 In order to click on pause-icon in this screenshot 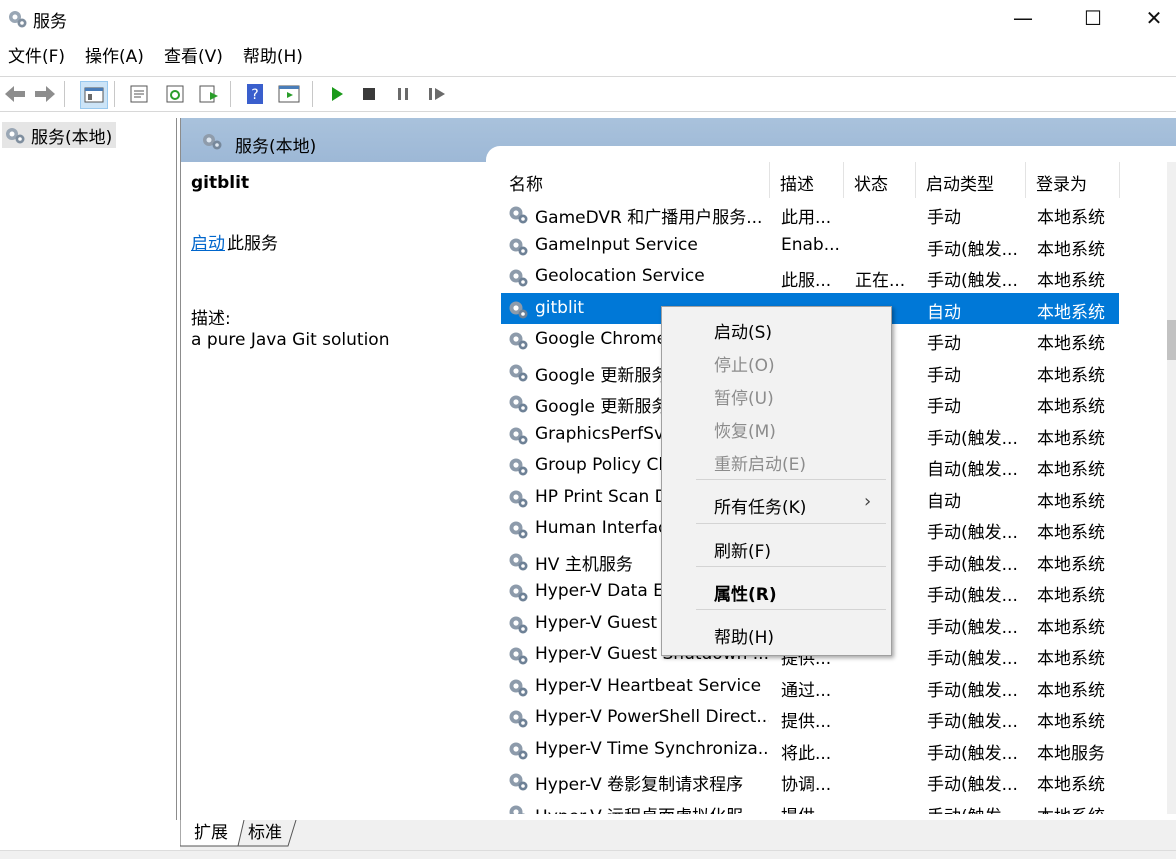, I will do `click(403, 94)`.